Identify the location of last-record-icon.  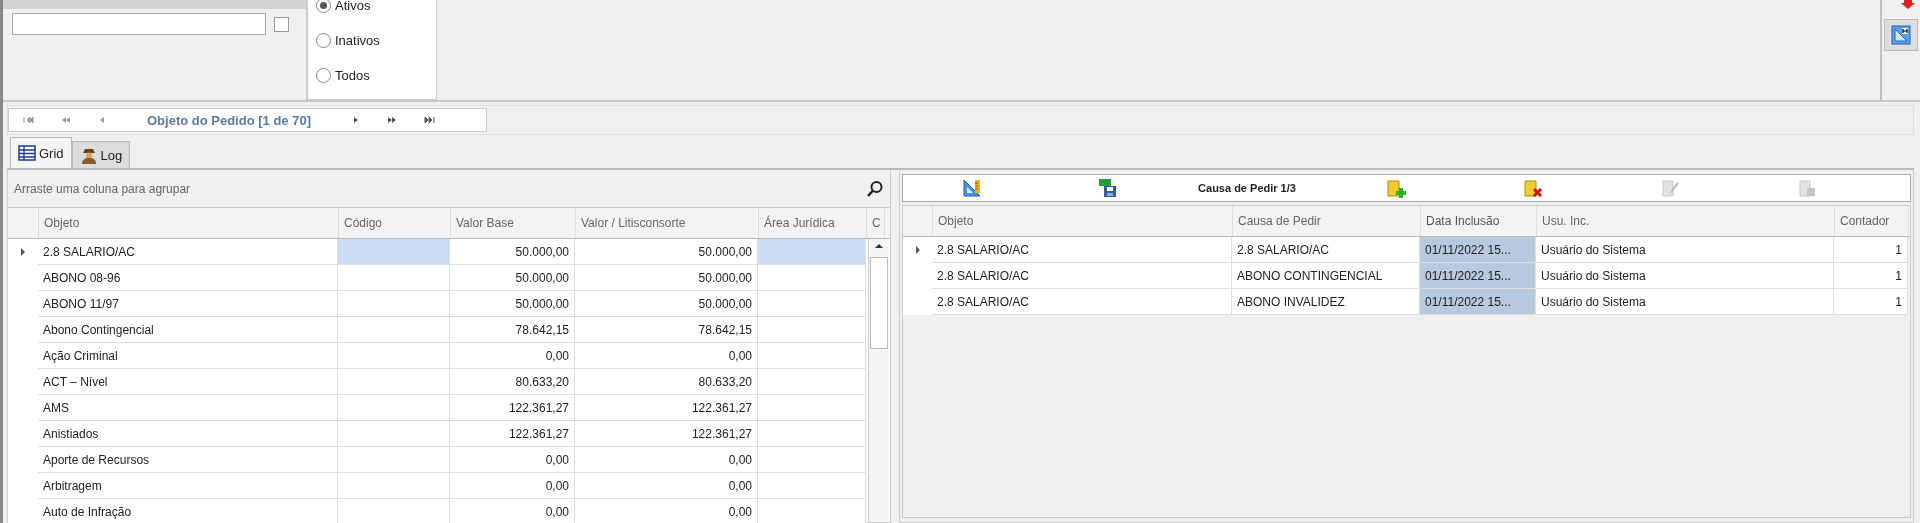
(429, 120).